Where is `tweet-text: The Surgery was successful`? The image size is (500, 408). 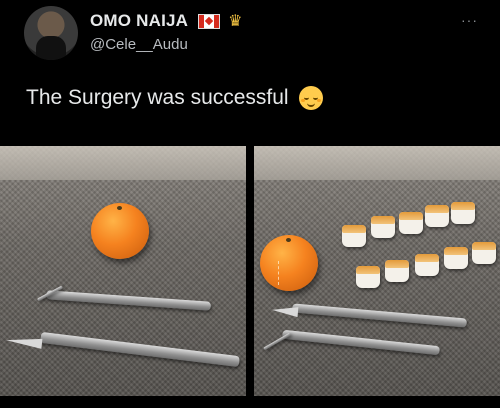
tweet-text: The Surgery was successful is located at coordinates (157, 97).